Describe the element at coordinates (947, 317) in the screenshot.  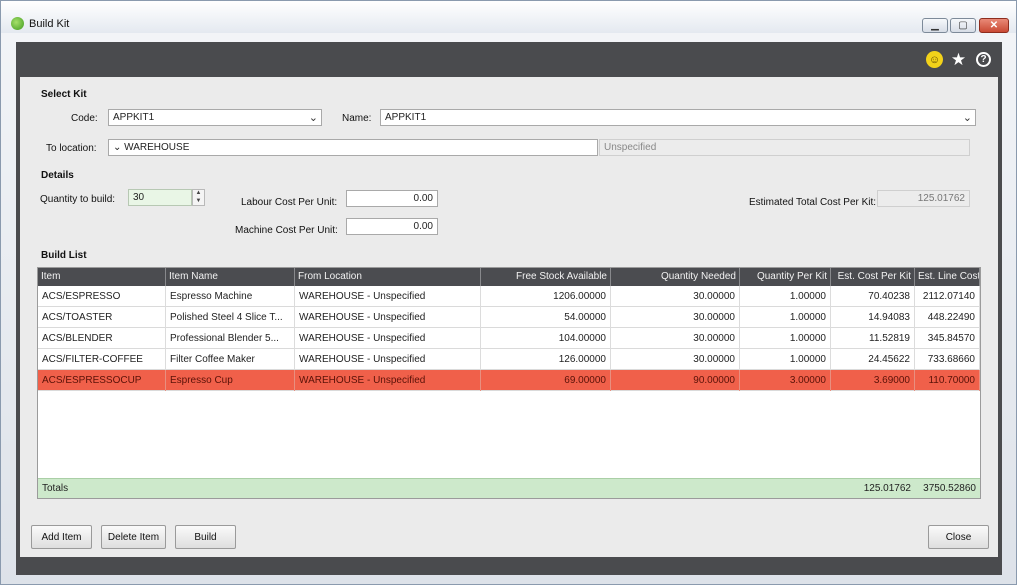
I see `cell-est-line-cost: 448.22490` at that location.